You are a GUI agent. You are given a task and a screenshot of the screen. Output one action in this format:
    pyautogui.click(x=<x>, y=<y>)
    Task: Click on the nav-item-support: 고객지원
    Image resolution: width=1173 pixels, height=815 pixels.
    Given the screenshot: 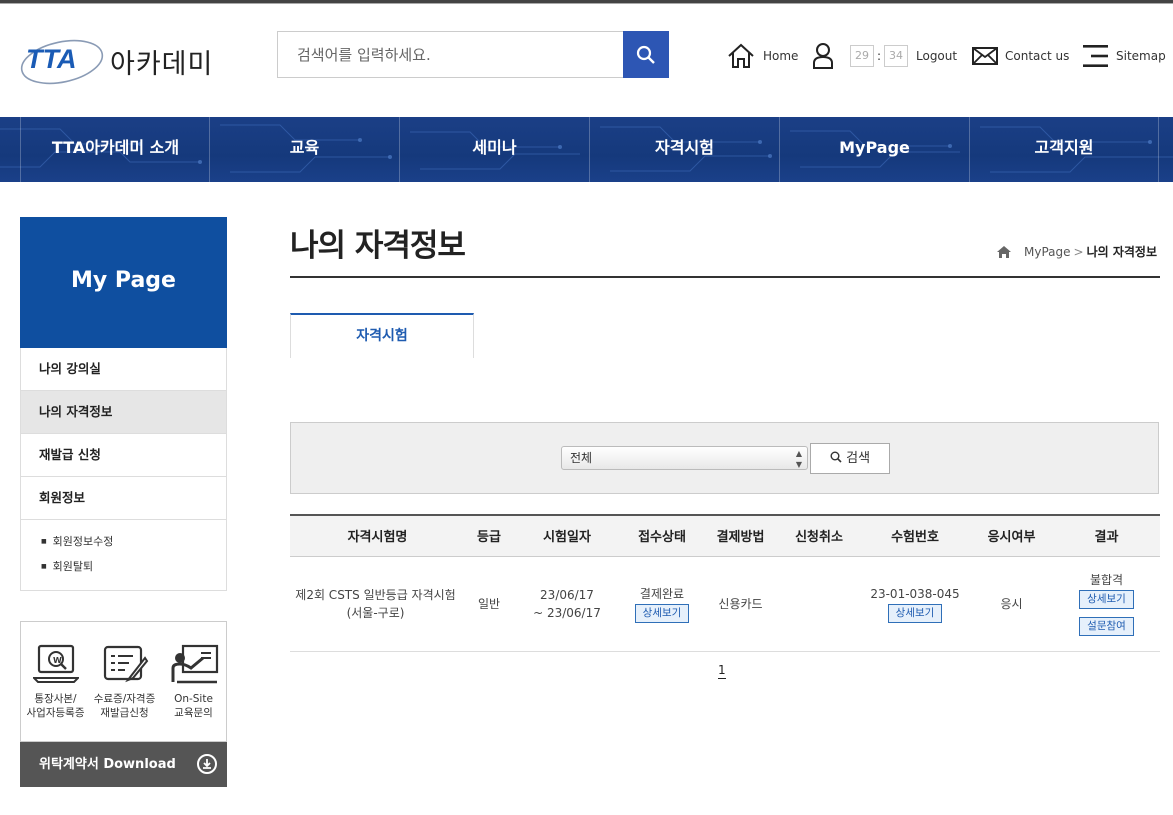 What is the action you would take?
    pyautogui.click(x=1064, y=149)
    